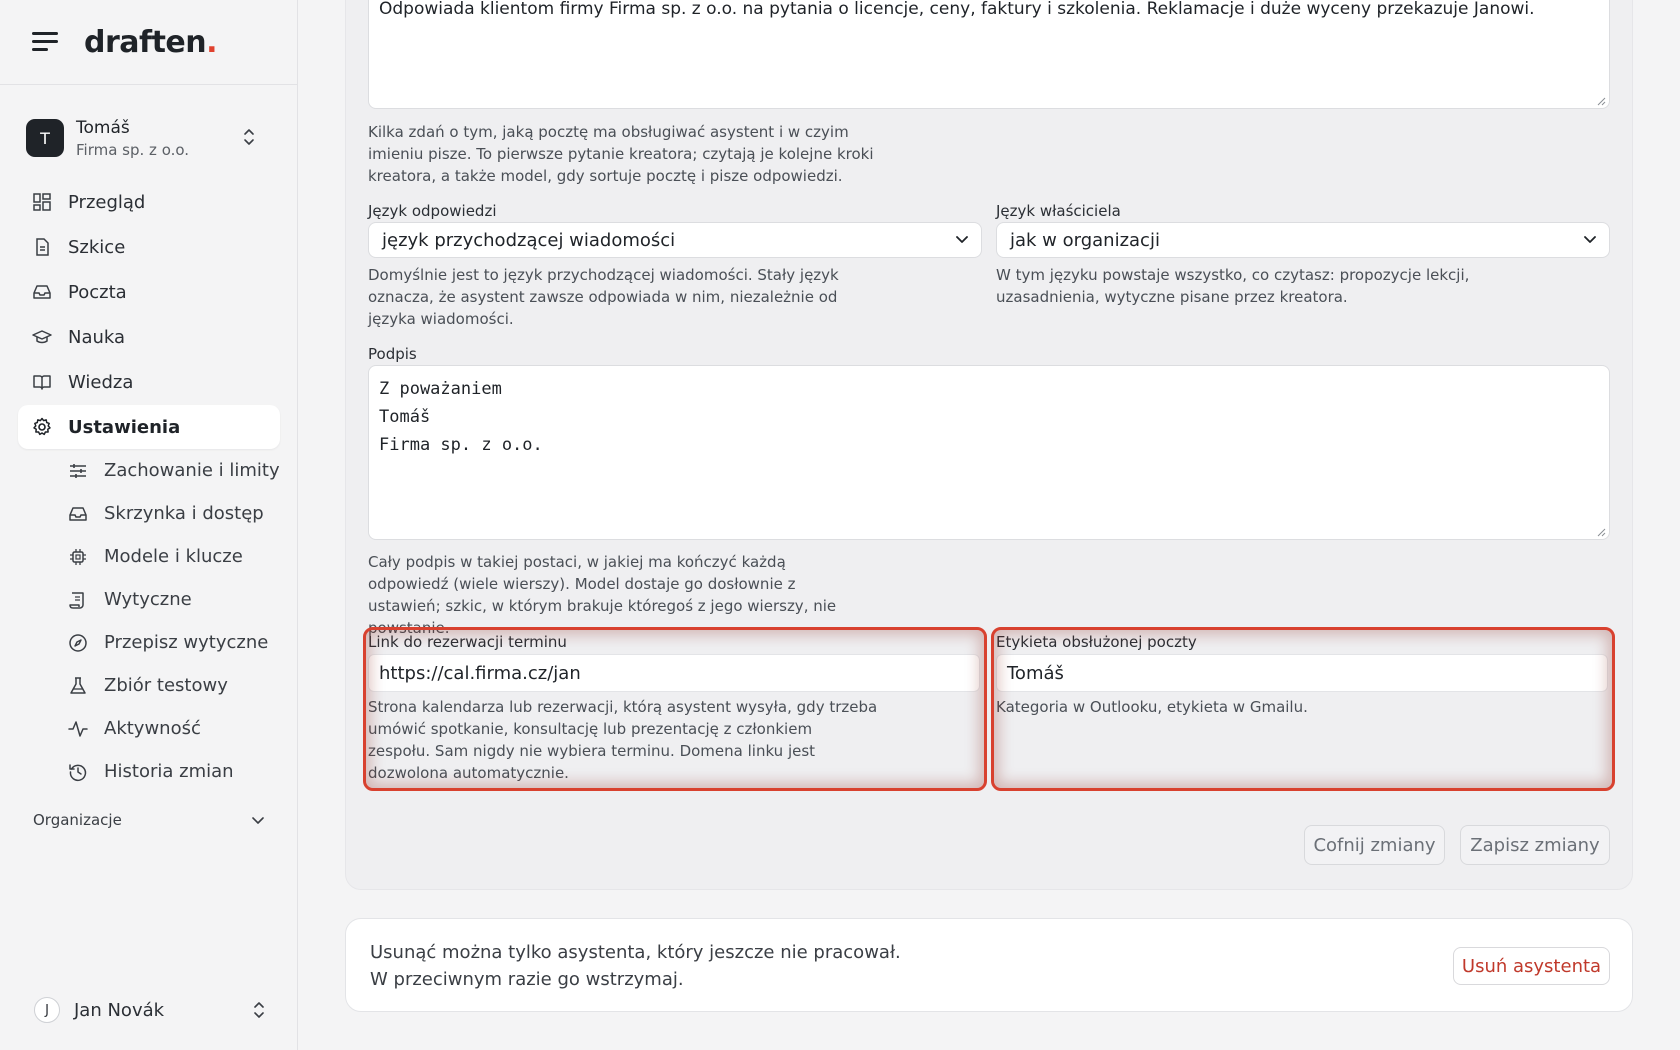 This screenshot has width=1680, height=1050. What do you see at coordinates (151, 138) in the screenshot?
I see `account-switcher: T Tomáš Firma sp. z o.o.` at bounding box center [151, 138].